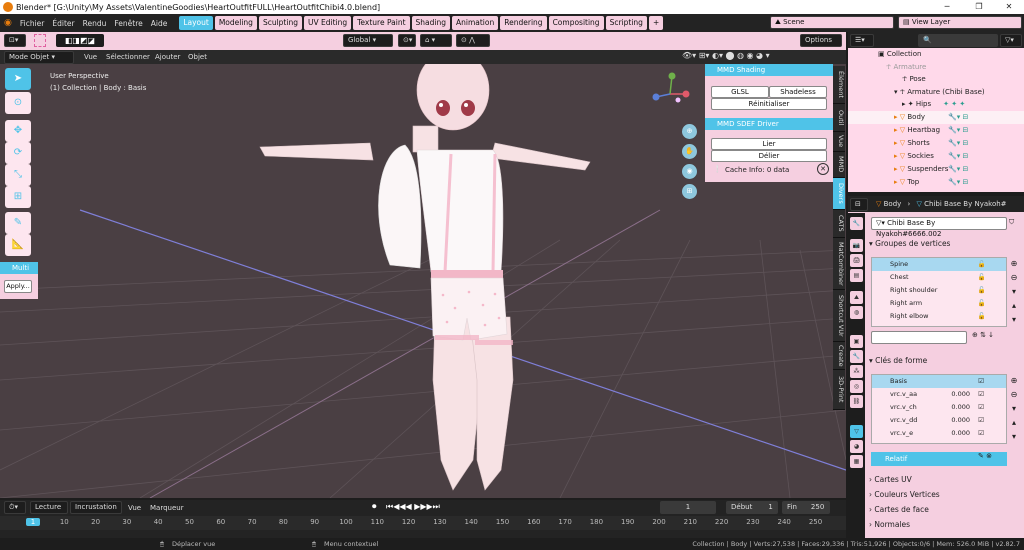  I want to click on menu-fenetre: Fenêtre, so click(128, 23).